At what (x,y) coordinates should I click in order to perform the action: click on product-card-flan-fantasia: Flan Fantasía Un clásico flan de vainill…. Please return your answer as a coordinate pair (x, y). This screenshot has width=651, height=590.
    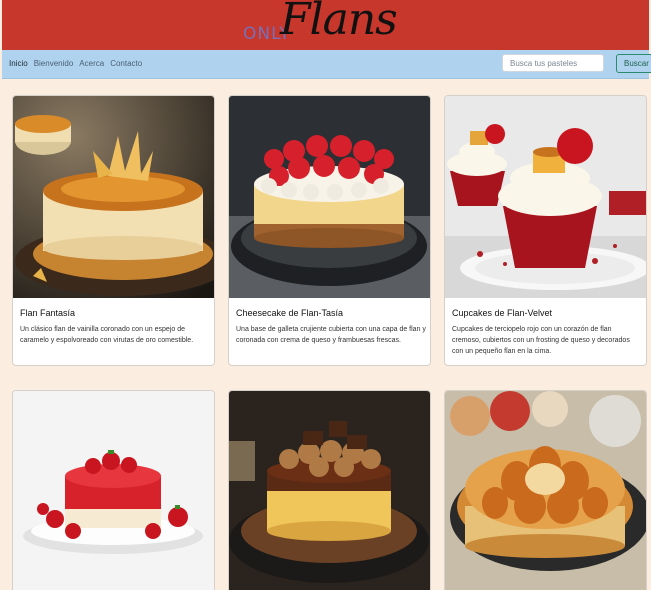
    Looking at the image, I should click on (113, 230).